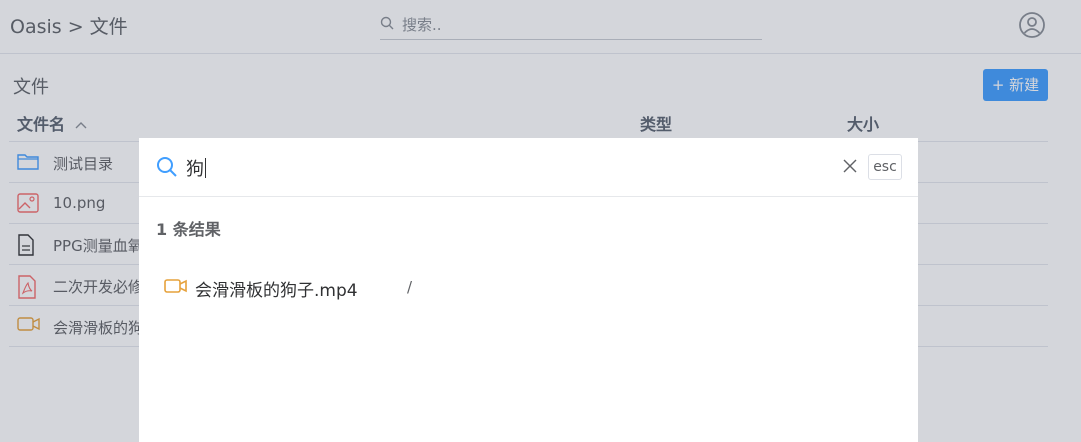 This screenshot has height=442, width=1081. I want to click on video-icon, so click(176, 288).